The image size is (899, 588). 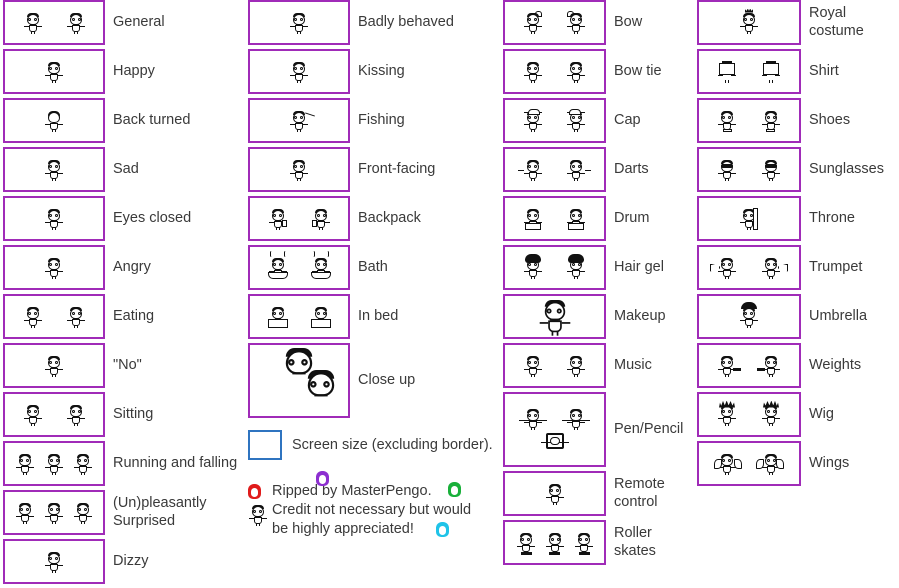 I want to click on sprite-bath, so click(x=320, y=264).